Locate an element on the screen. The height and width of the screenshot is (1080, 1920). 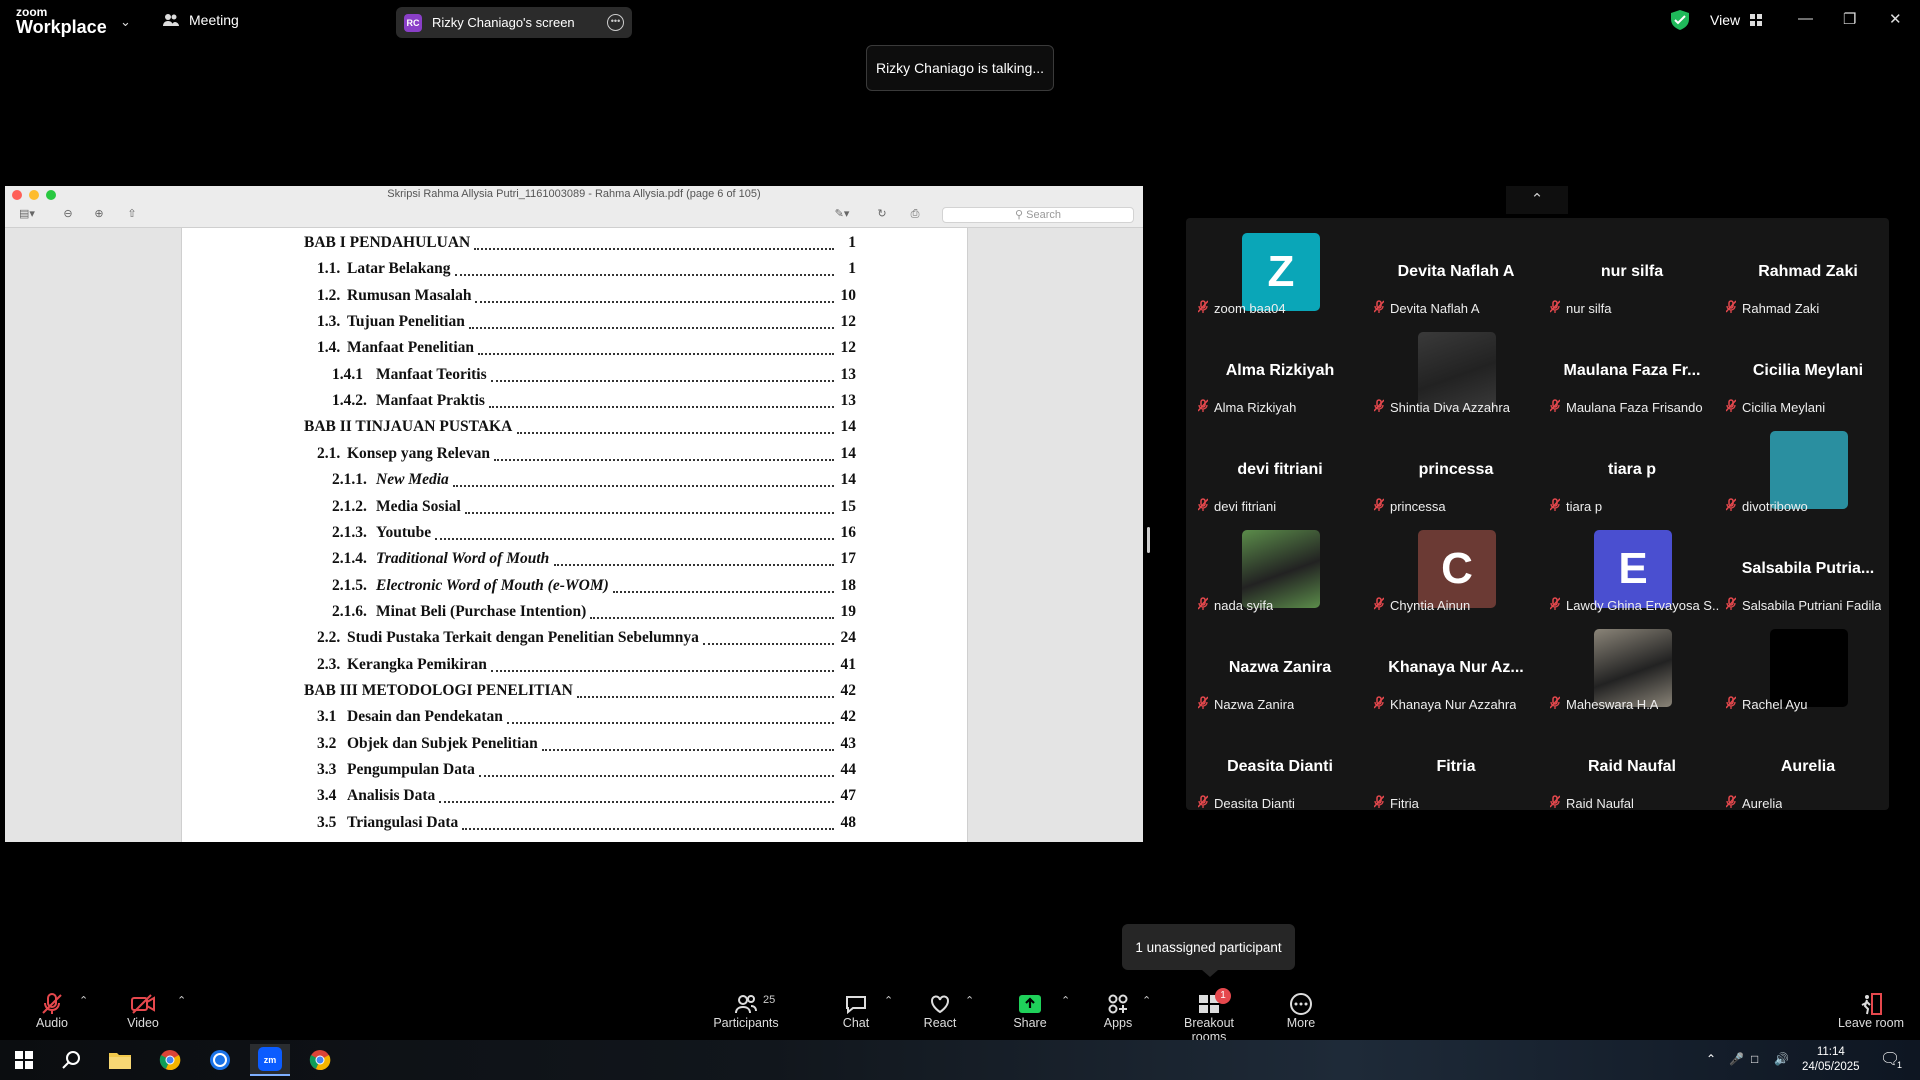
participant-tile: Cicilia Meylani Cicilia Meylani is located at coordinates (1808, 372).